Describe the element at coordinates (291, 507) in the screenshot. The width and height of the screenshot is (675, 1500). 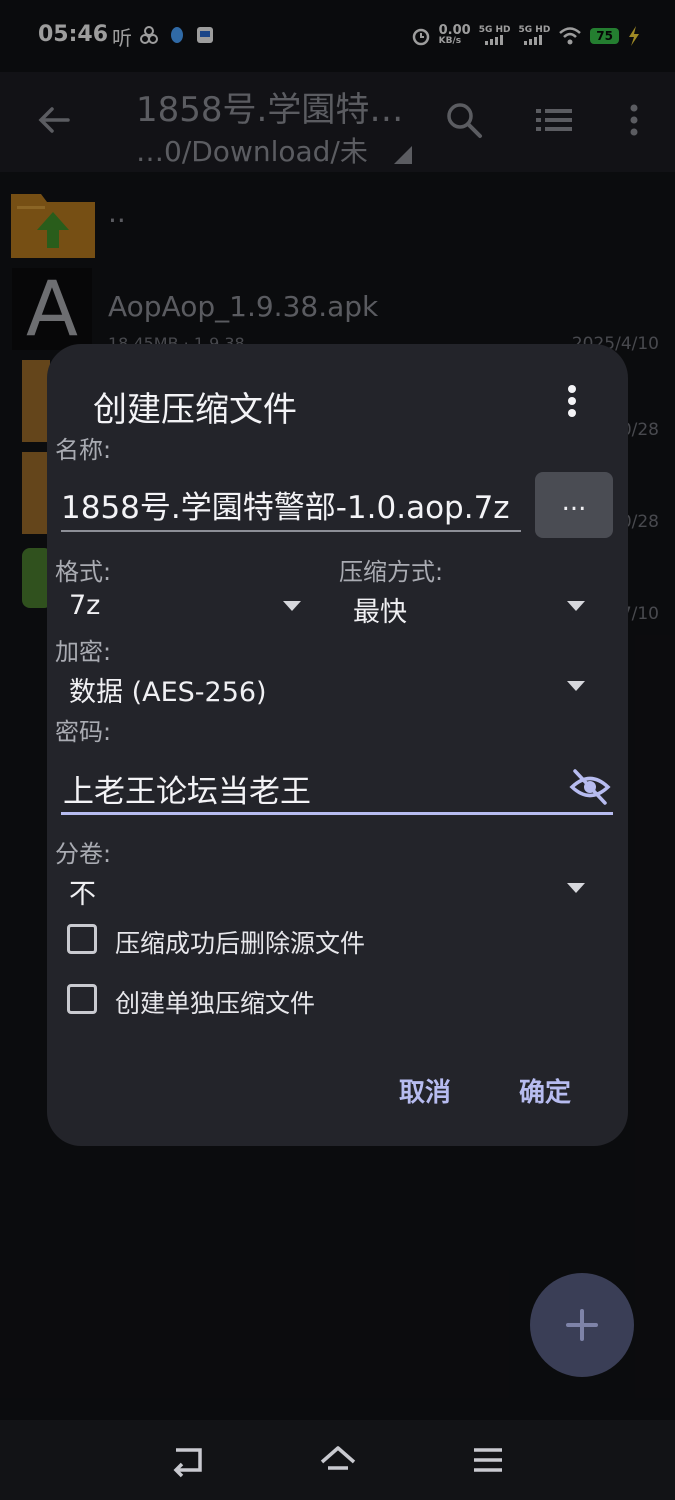
I see `archive-name-input: 1858号.学園特警部-1.0.aop.7z` at that location.